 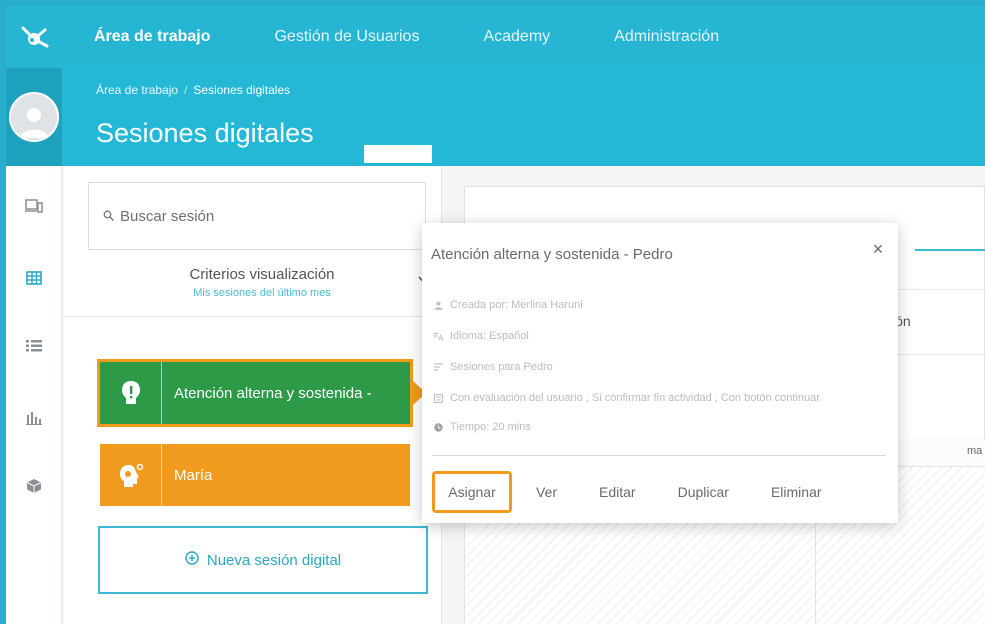 What do you see at coordinates (438, 427) in the screenshot?
I see `clock-icon` at bounding box center [438, 427].